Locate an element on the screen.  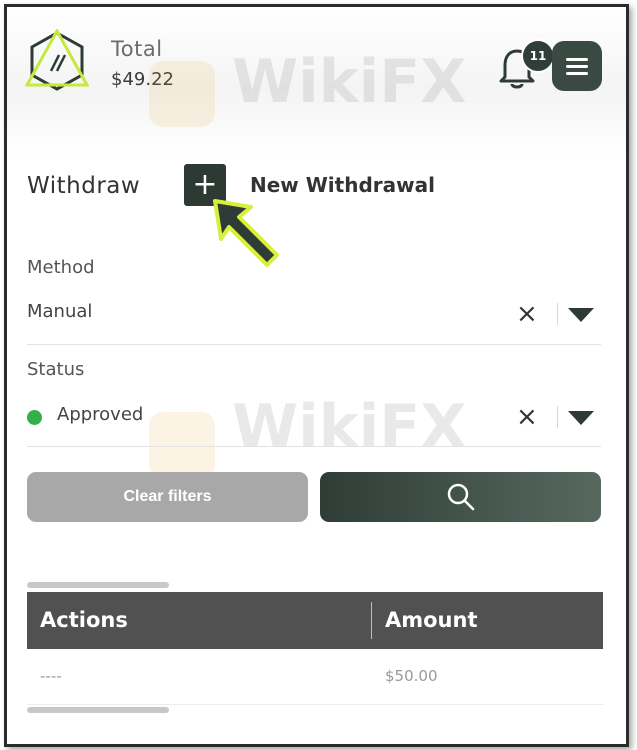
status-underline is located at coordinates (314, 446).